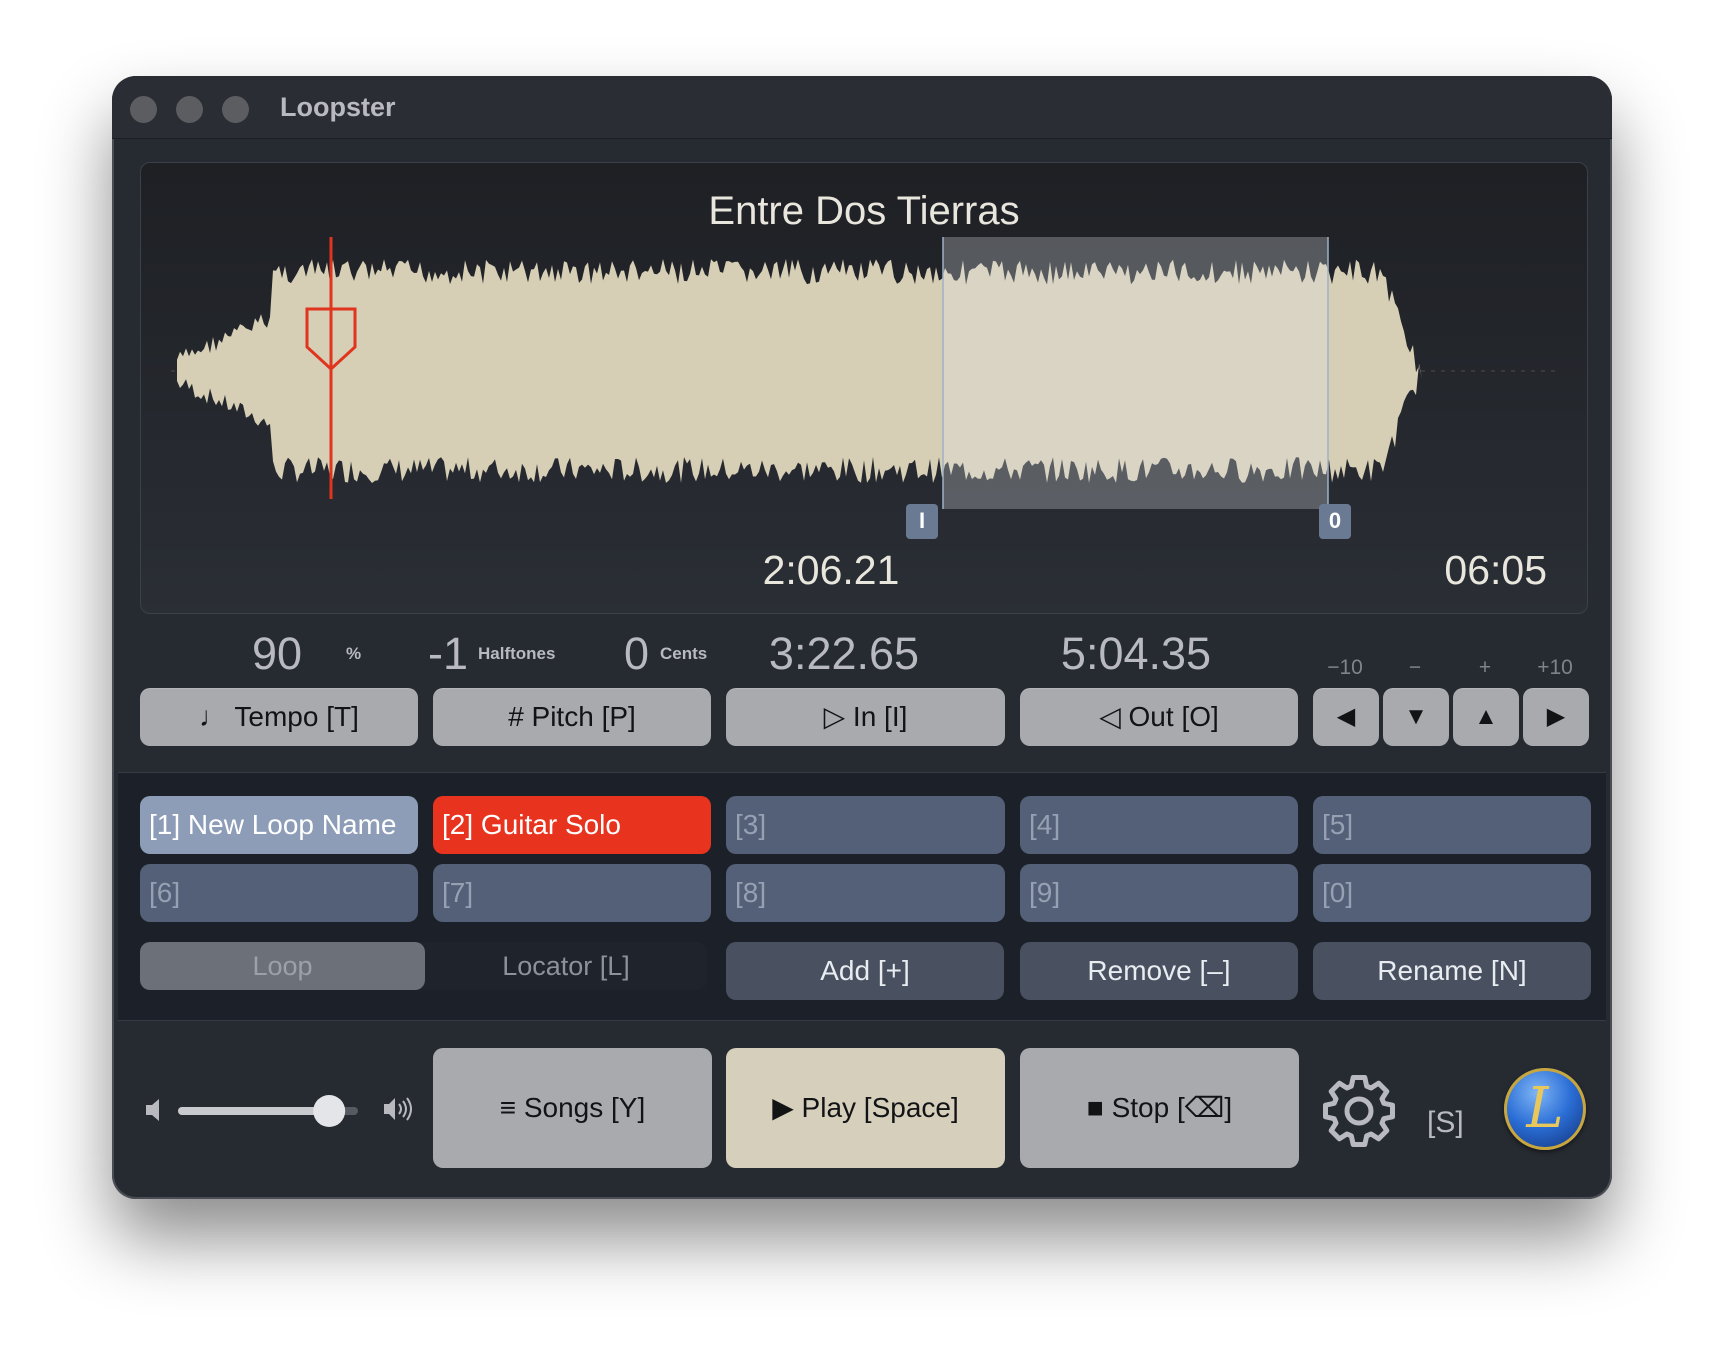  What do you see at coordinates (235, 109) in the screenshot?
I see `zoom-window-button` at bounding box center [235, 109].